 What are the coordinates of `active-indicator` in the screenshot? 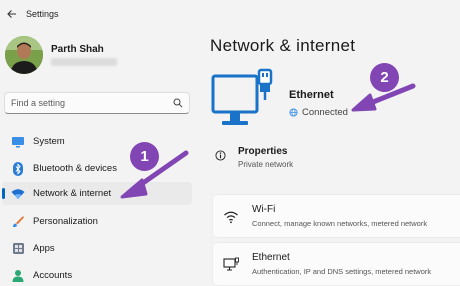 It's located at (3, 193).